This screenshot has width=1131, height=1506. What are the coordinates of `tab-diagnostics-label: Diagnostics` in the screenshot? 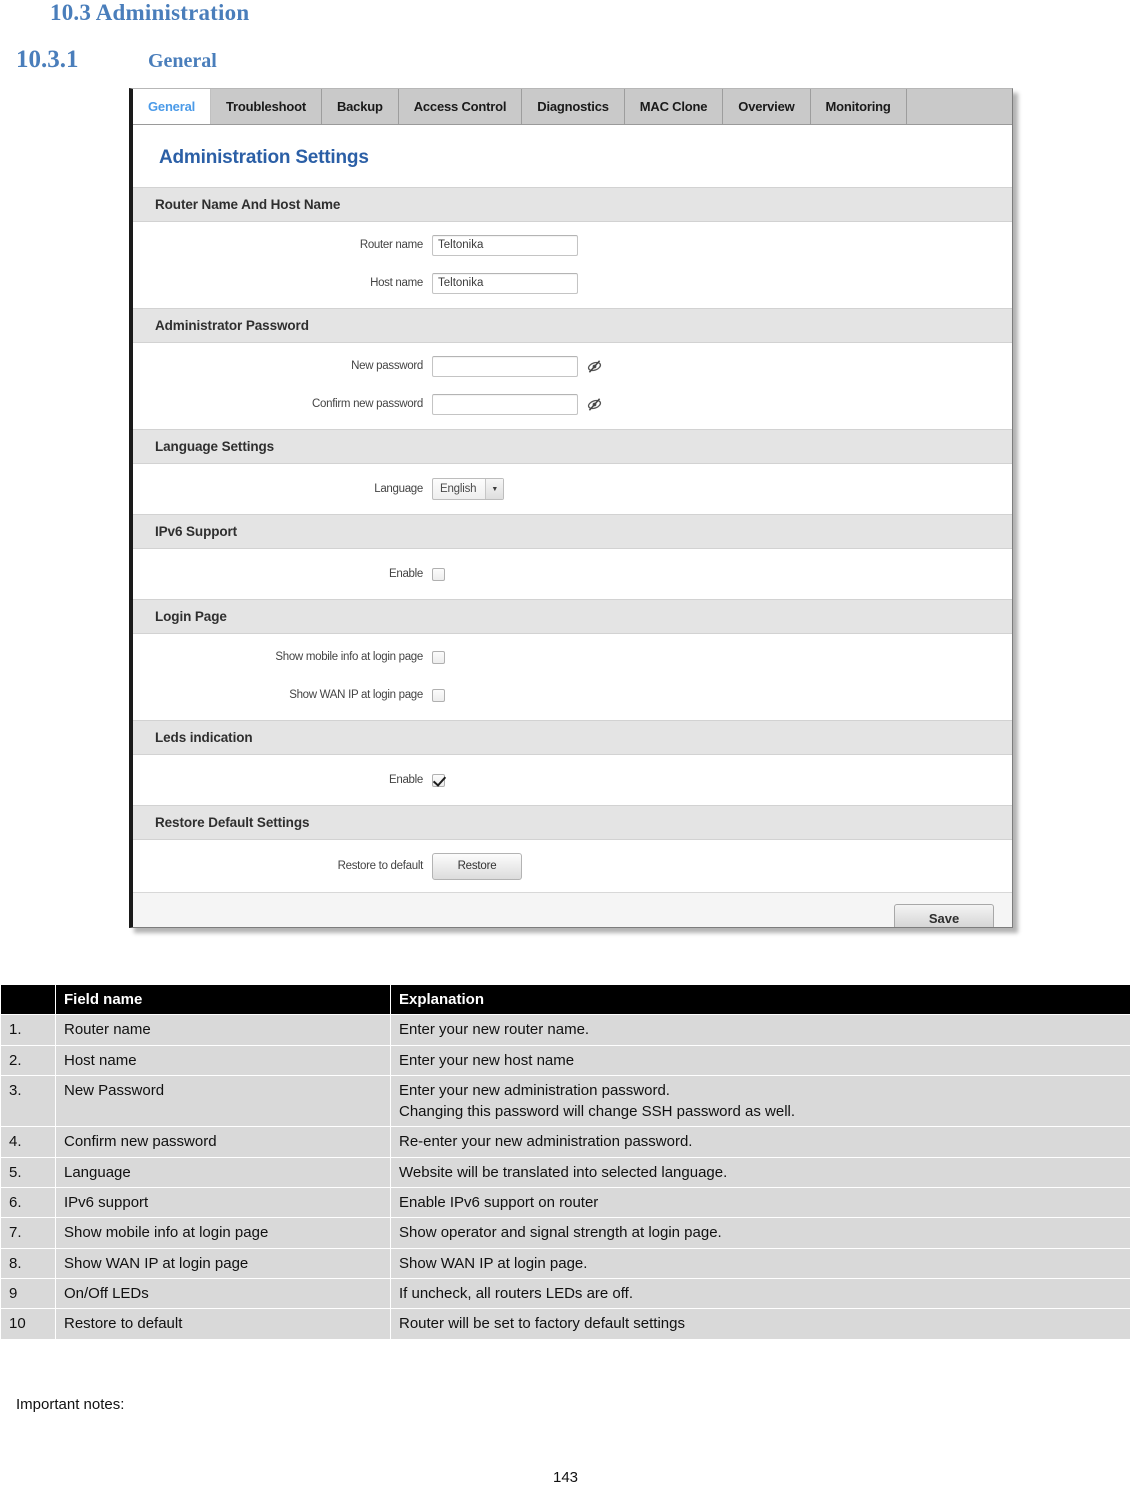 It's located at (573, 106).